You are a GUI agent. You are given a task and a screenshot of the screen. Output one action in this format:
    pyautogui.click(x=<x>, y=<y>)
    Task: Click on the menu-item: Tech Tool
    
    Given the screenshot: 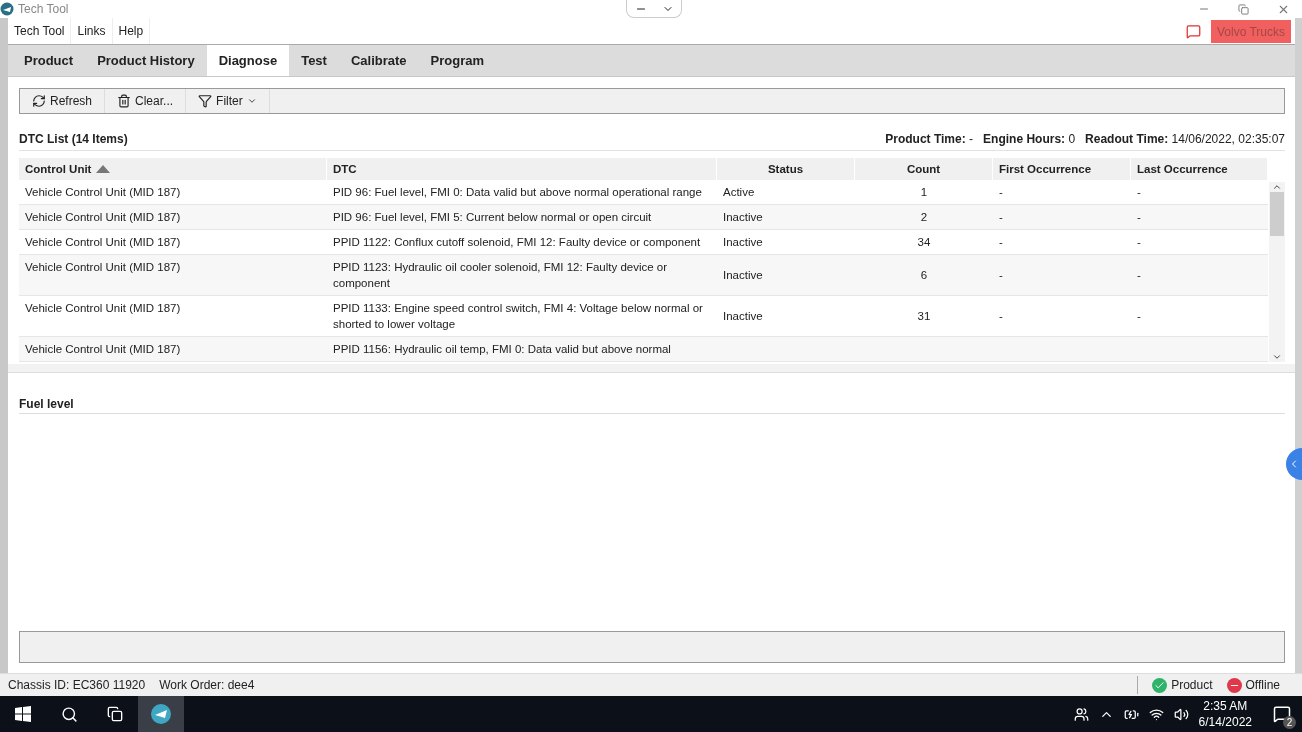 What is the action you would take?
    pyautogui.click(x=40, y=31)
    